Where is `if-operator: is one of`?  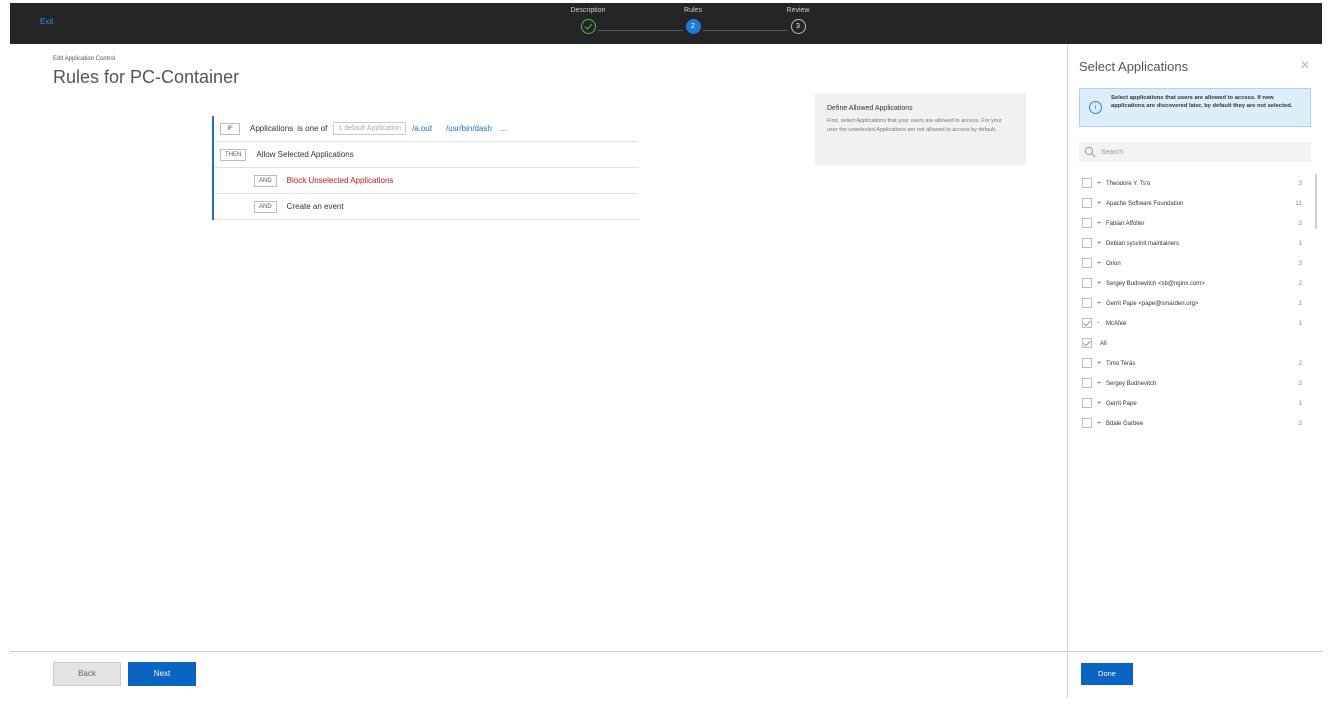
if-operator: is one of is located at coordinates (312, 128).